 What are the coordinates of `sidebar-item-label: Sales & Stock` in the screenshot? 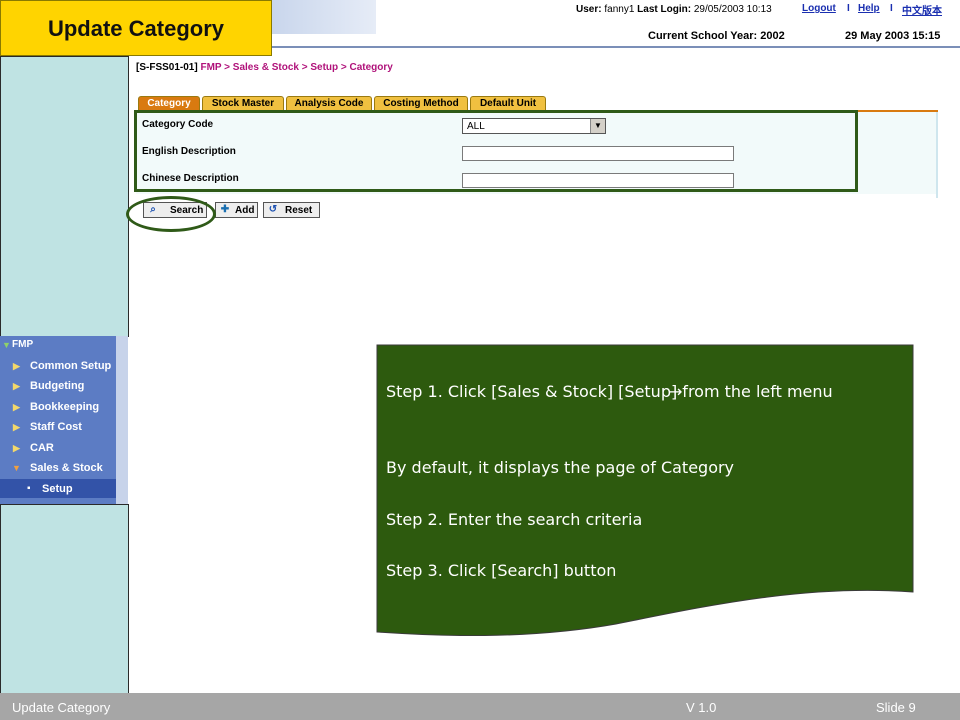 It's located at (66, 468).